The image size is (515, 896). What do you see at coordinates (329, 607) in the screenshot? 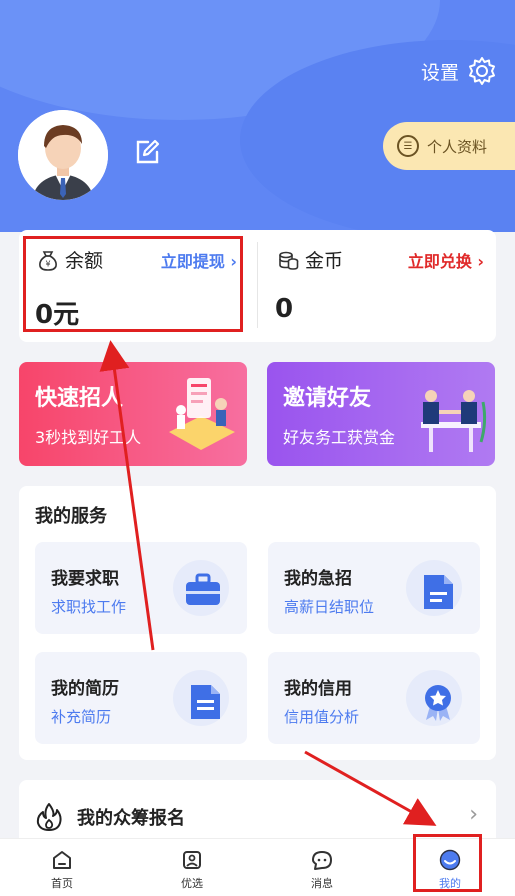
I see `service-desc: 高薪日结职位` at bounding box center [329, 607].